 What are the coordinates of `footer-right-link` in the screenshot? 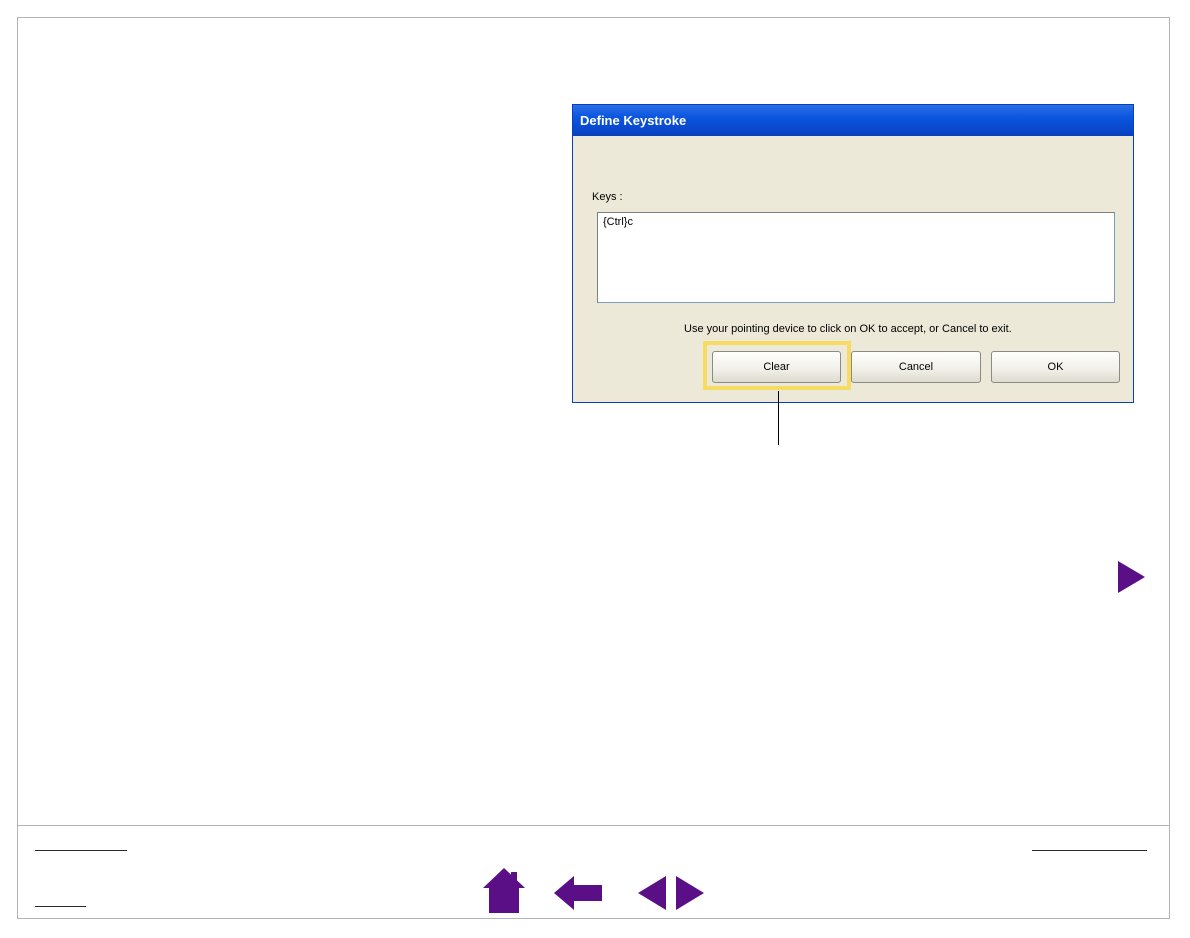 It's located at (1089, 850).